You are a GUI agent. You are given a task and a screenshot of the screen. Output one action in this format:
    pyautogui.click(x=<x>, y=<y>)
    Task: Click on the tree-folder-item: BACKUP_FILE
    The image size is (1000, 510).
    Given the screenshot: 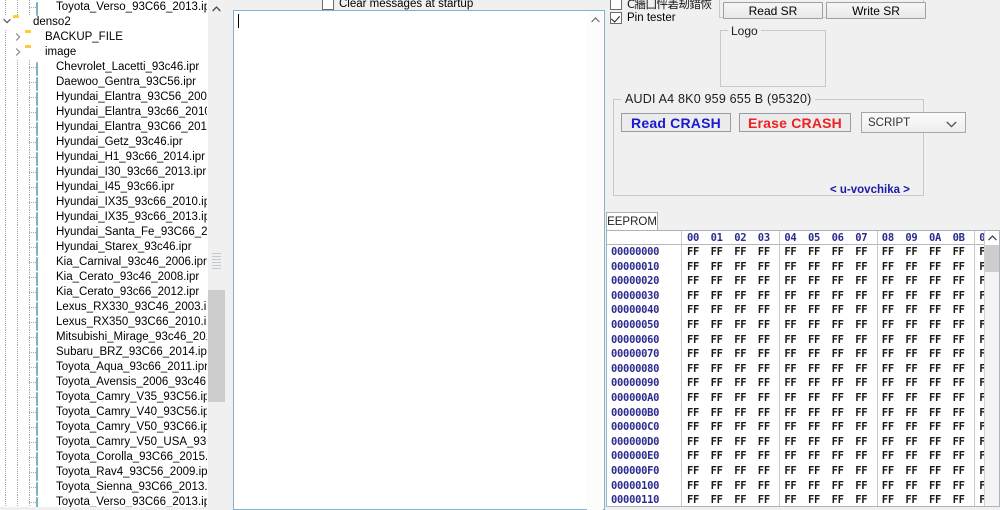 What is the action you would take?
    pyautogui.click(x=105, y=37)
    